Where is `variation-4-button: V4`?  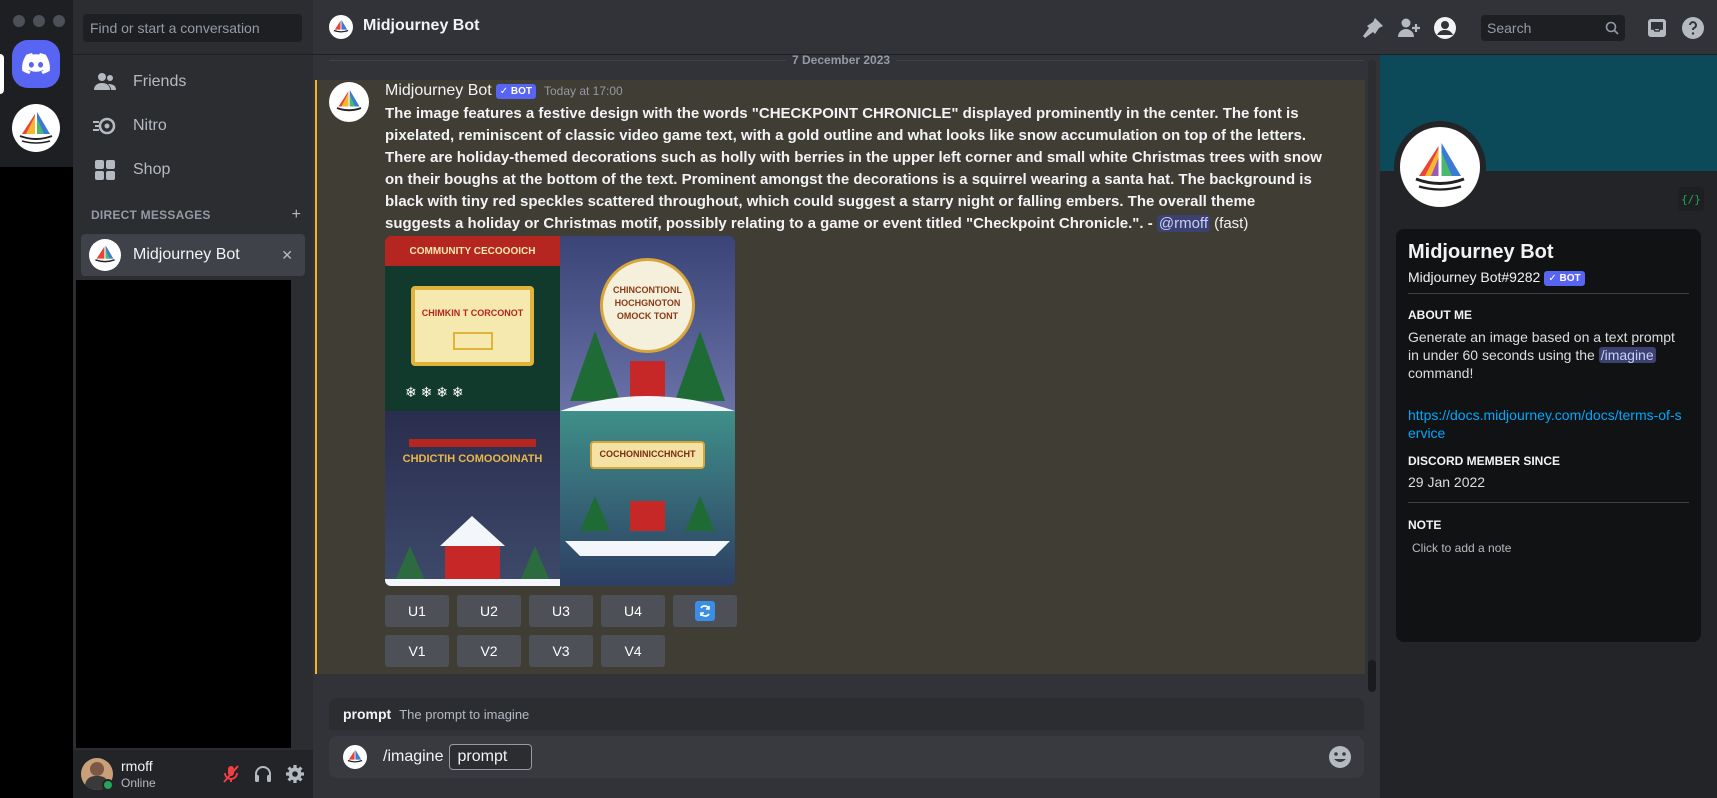 variation-4-button: V4 is located at coordinates (633, 651).